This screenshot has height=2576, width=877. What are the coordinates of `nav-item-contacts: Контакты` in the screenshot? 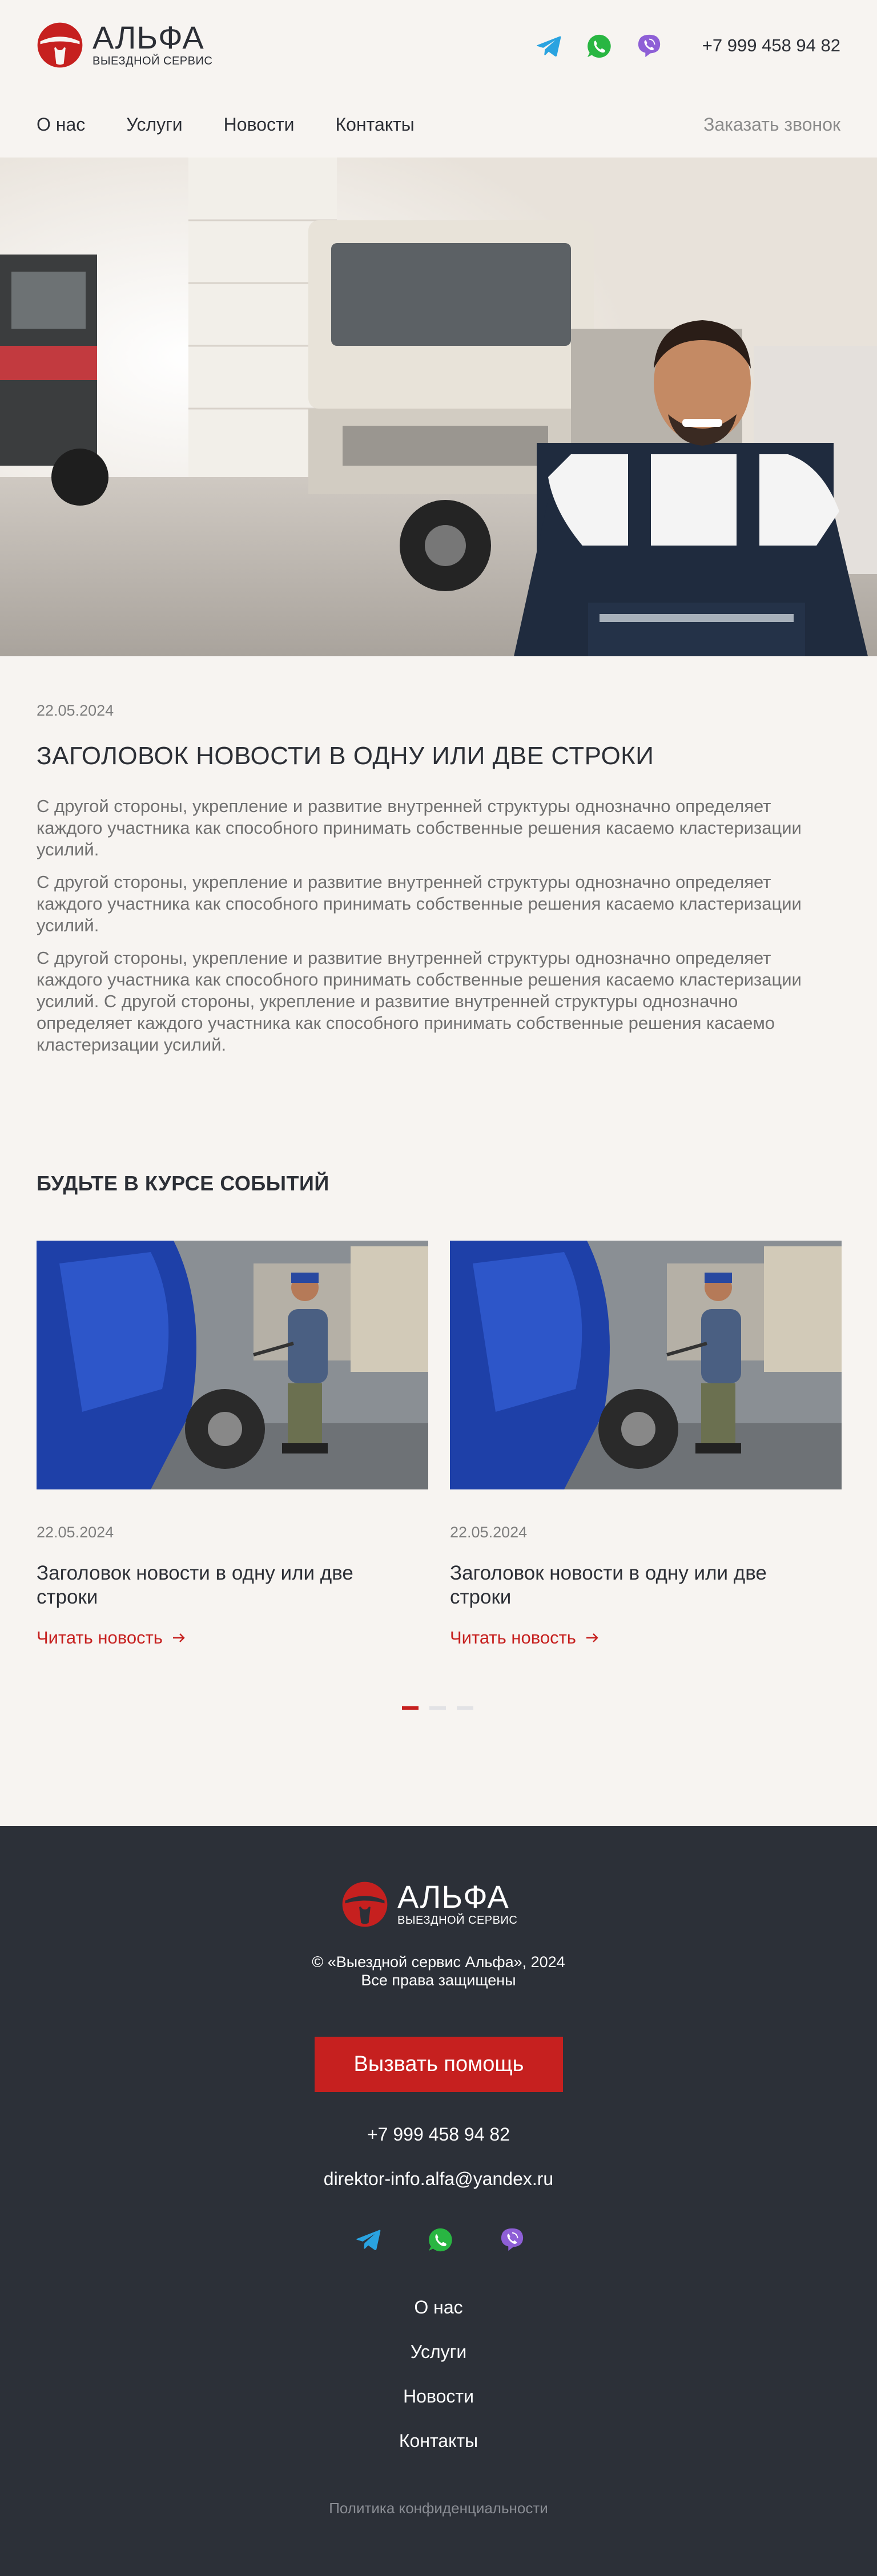 It's located at (375, 124).